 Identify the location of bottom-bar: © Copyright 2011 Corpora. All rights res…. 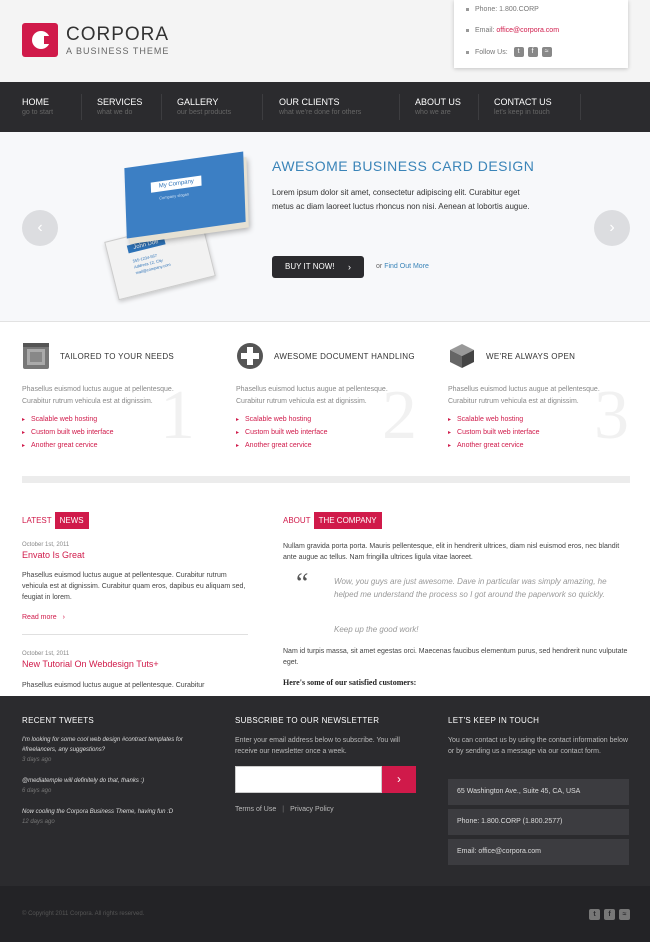
(325, 914).